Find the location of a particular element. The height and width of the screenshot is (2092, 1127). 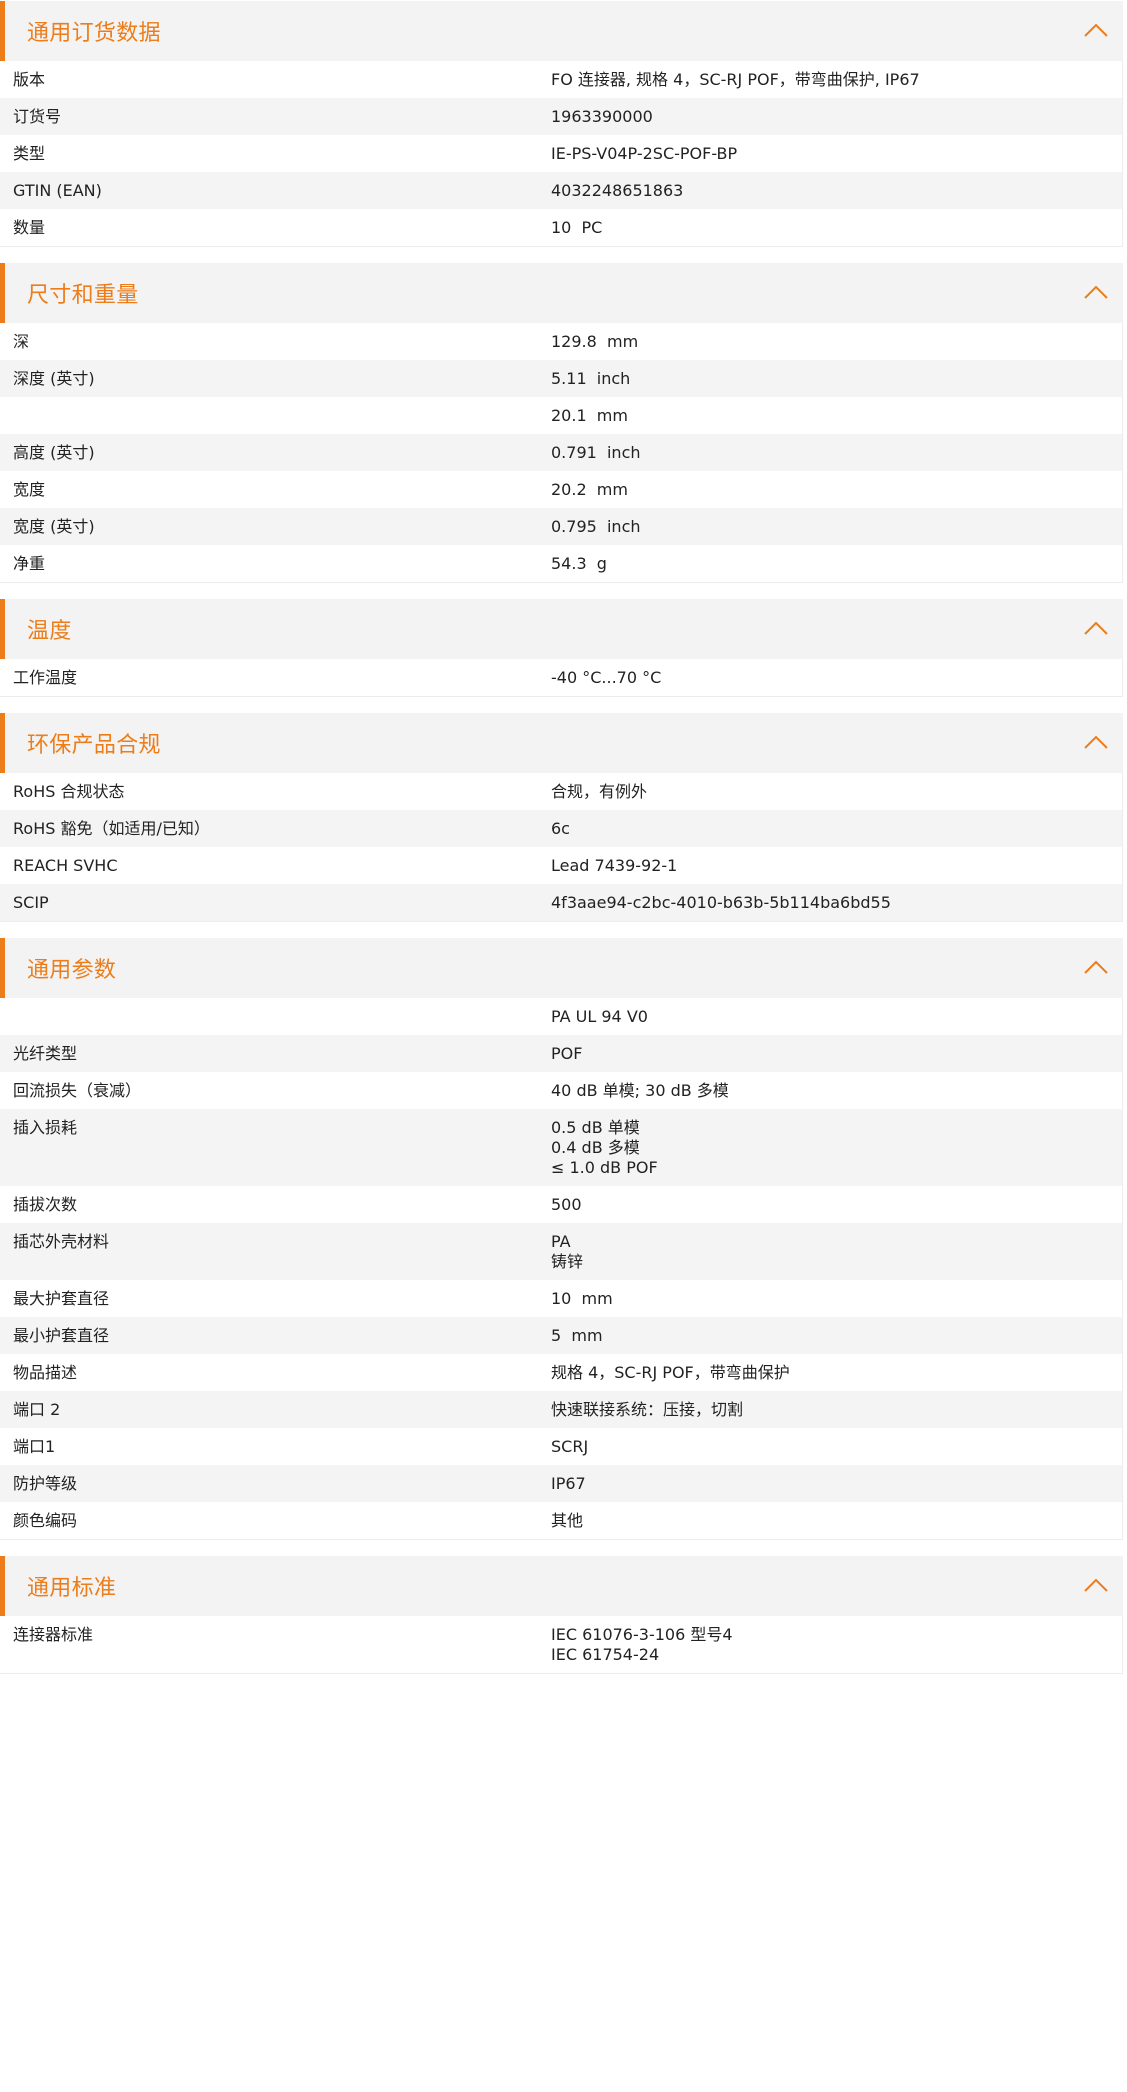

spec-row: 物品描述 规格 4，SC-RJ POF，带弯曲保护 is located at coordinates (561, 1372).